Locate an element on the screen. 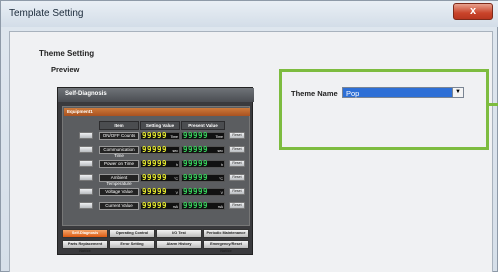 This screenshot has height=272, width=498. setting-unit: sec is located at coordinates (175, 151).